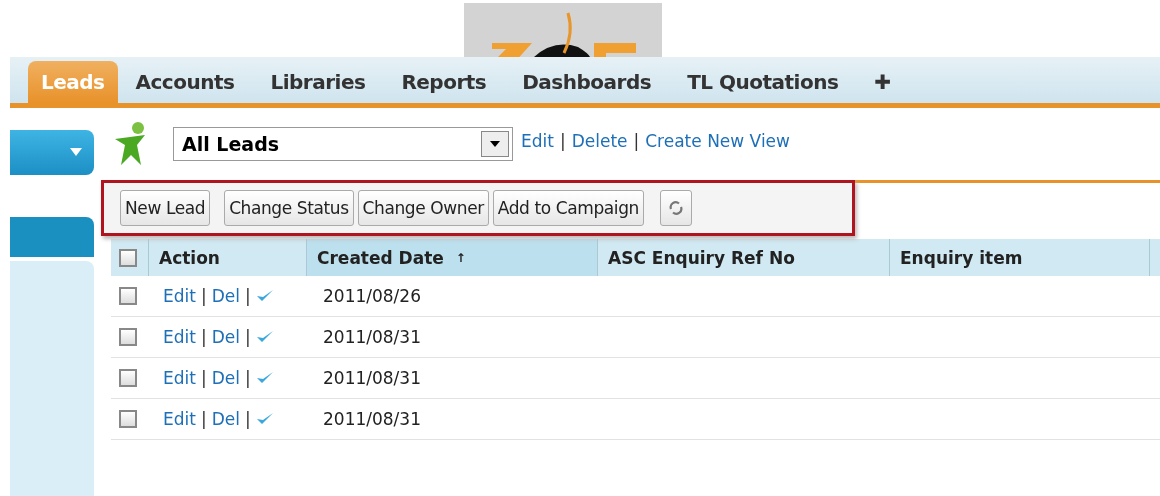 This screenshot has height=496, width=1160. Describe the element at coordinates (165, 208) in the screenshot. I see `toolbar-button: New Lead` at that location.